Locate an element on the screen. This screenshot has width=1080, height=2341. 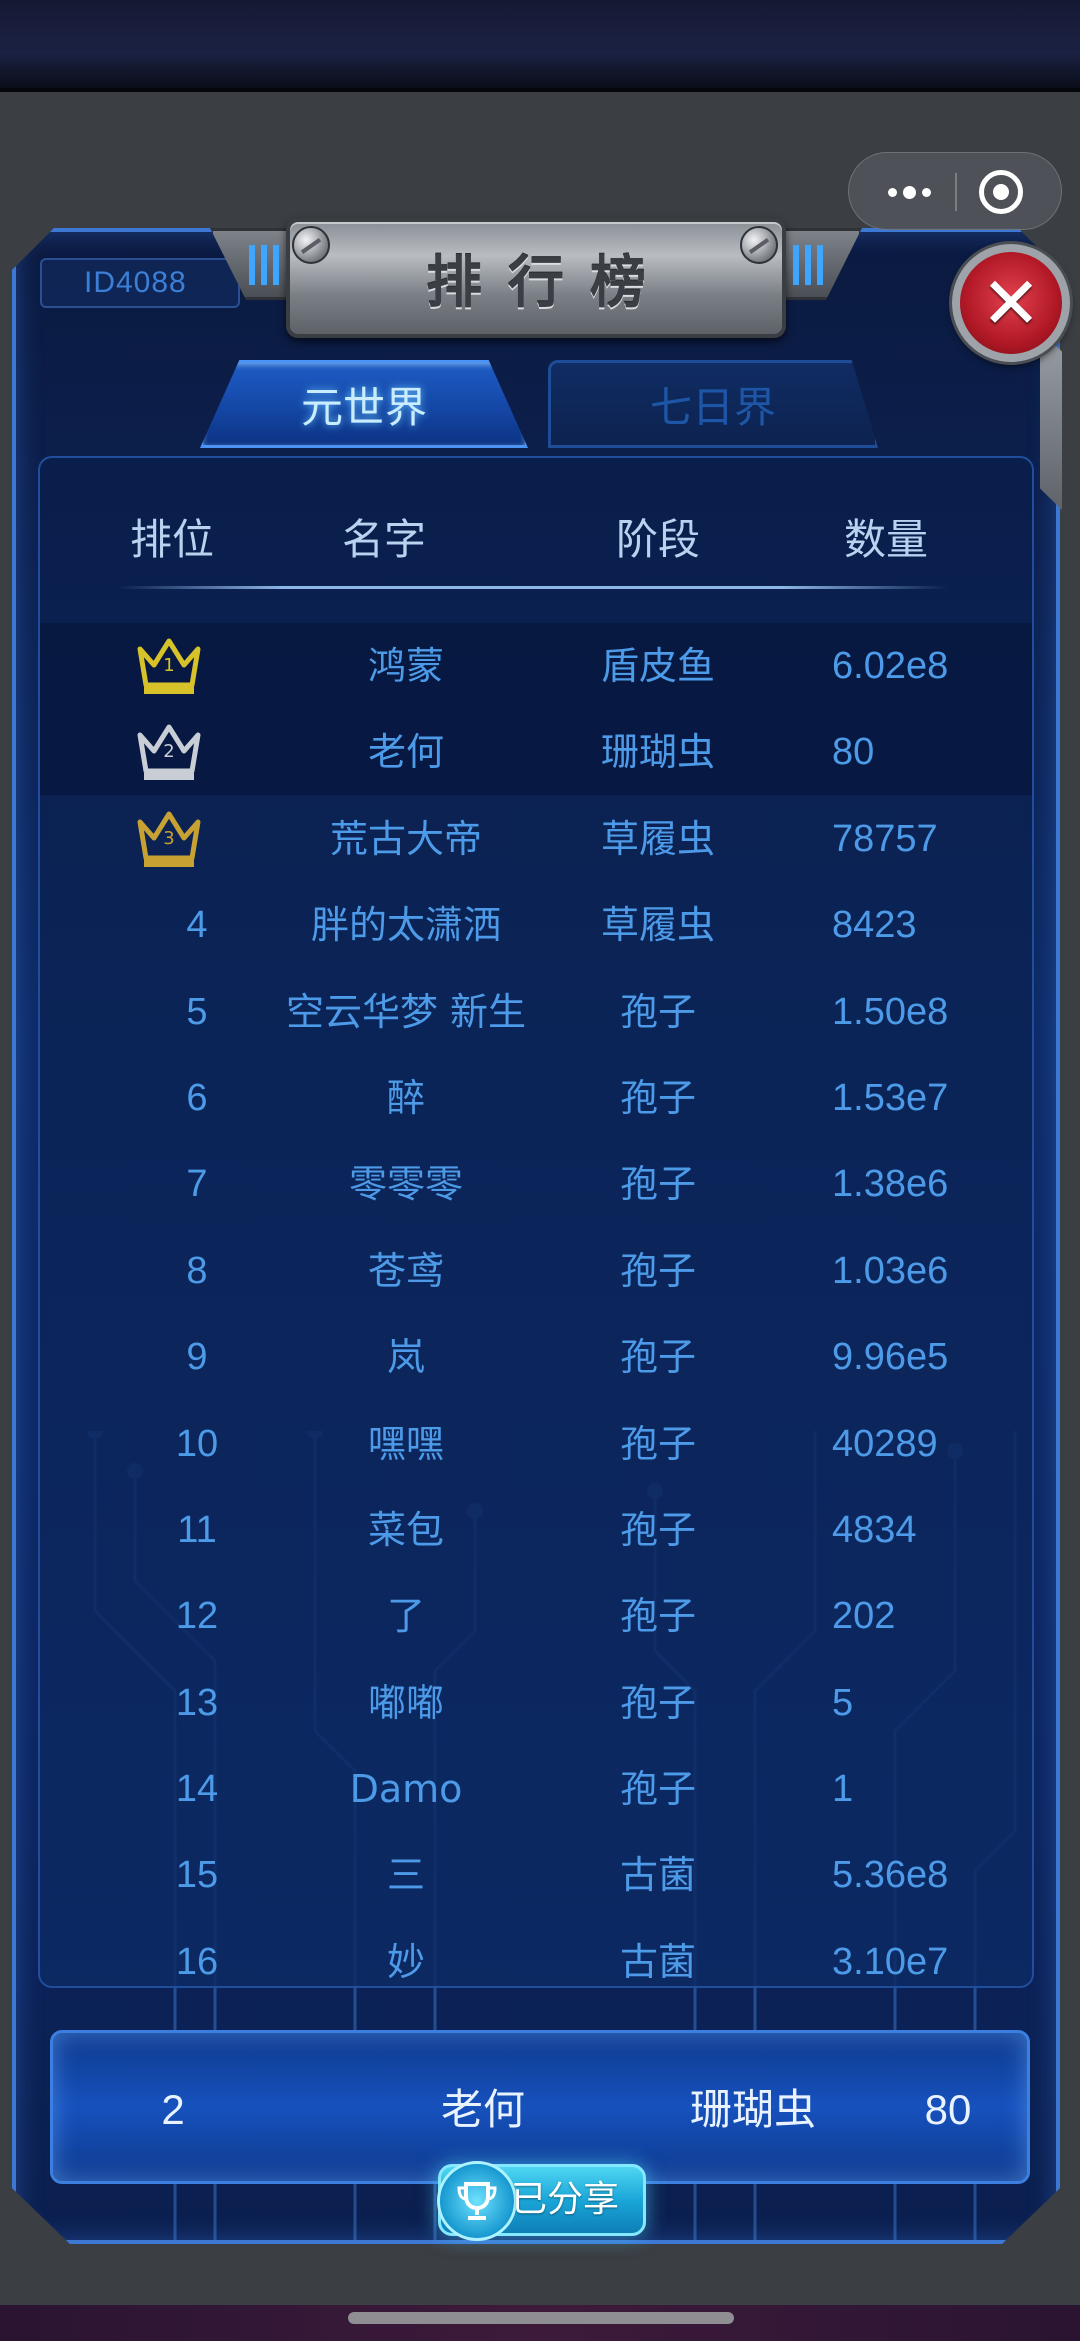
row-quantity: 4834 is located at coordinates (874, 1529).